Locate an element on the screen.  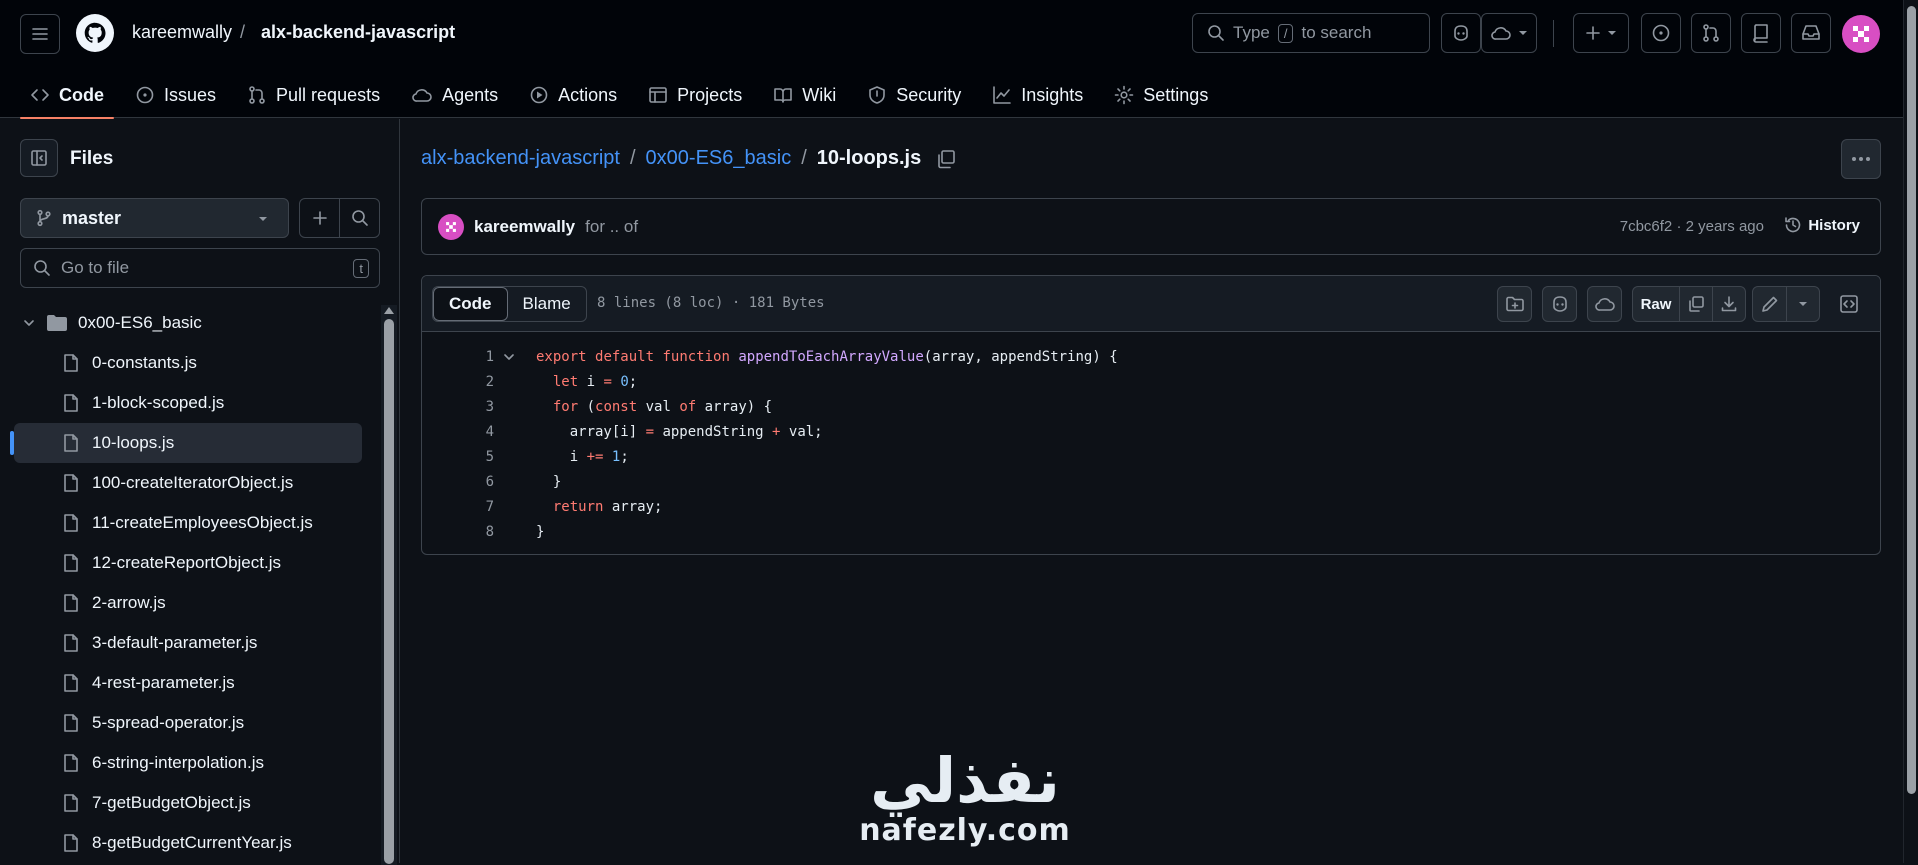
code-text: array[i] = appendString + val; is located at coordinates (679, 431).